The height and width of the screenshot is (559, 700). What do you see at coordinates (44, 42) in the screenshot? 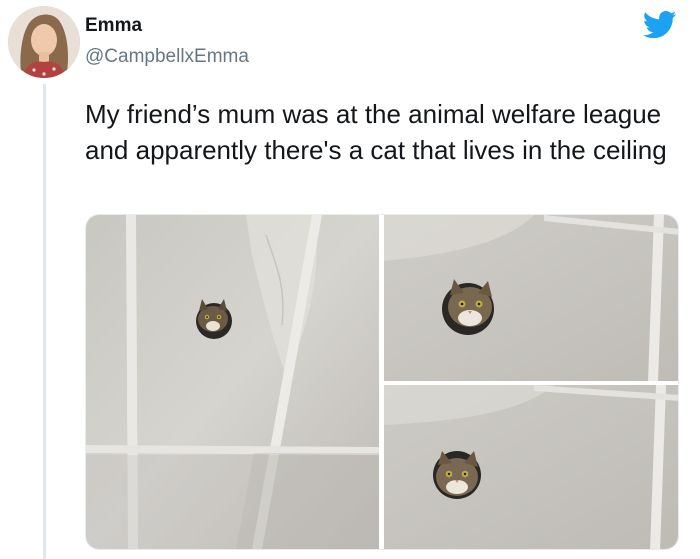
I see `avatar` at bounding box center [44, 42].